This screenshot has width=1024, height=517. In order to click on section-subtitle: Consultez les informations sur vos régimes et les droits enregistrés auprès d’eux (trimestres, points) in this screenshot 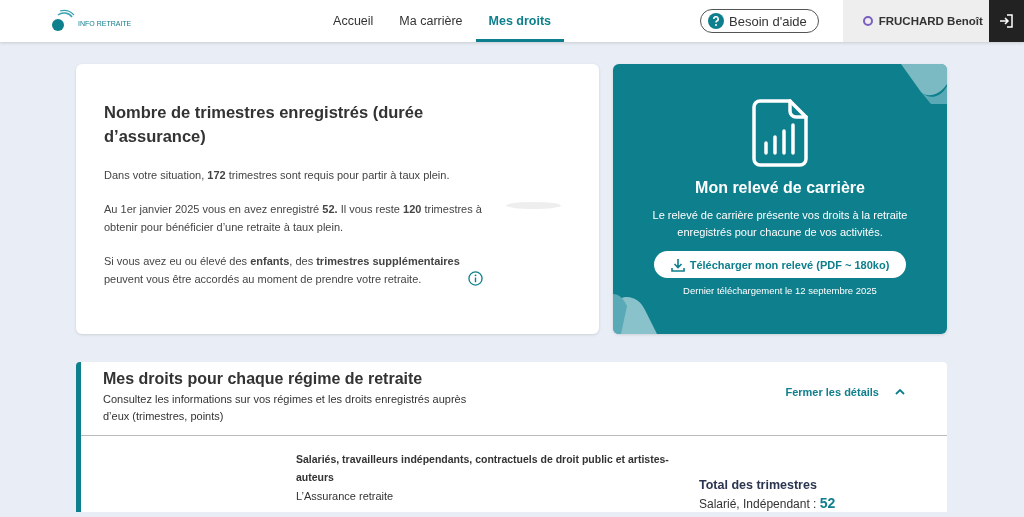, I will do `click(285, 408)`.